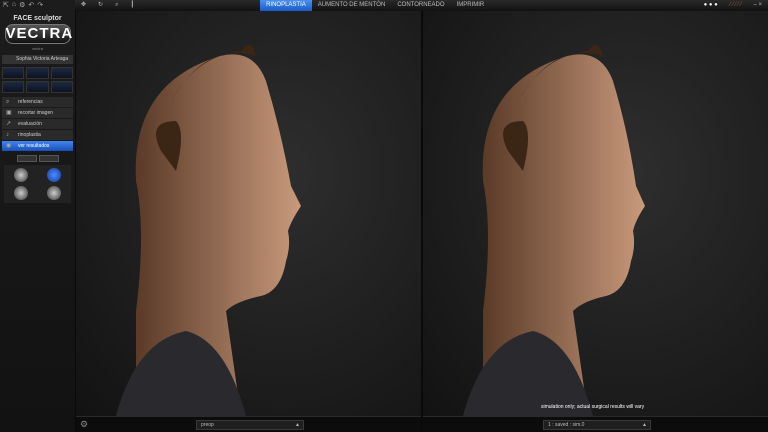 This screenshot has height=432, width=768. I want to click on color-tools: ⁄ ⁄ ⁄ ⁄ ⁄, so click(736, 5).